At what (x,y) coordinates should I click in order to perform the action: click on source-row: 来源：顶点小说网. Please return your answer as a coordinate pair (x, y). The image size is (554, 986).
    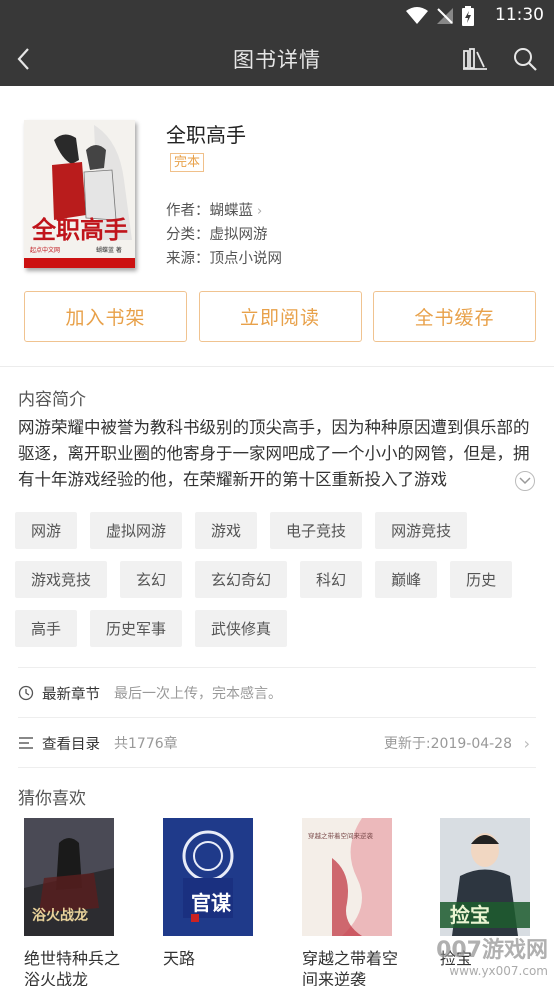
    Looking at the image, I should click on (224, 257).